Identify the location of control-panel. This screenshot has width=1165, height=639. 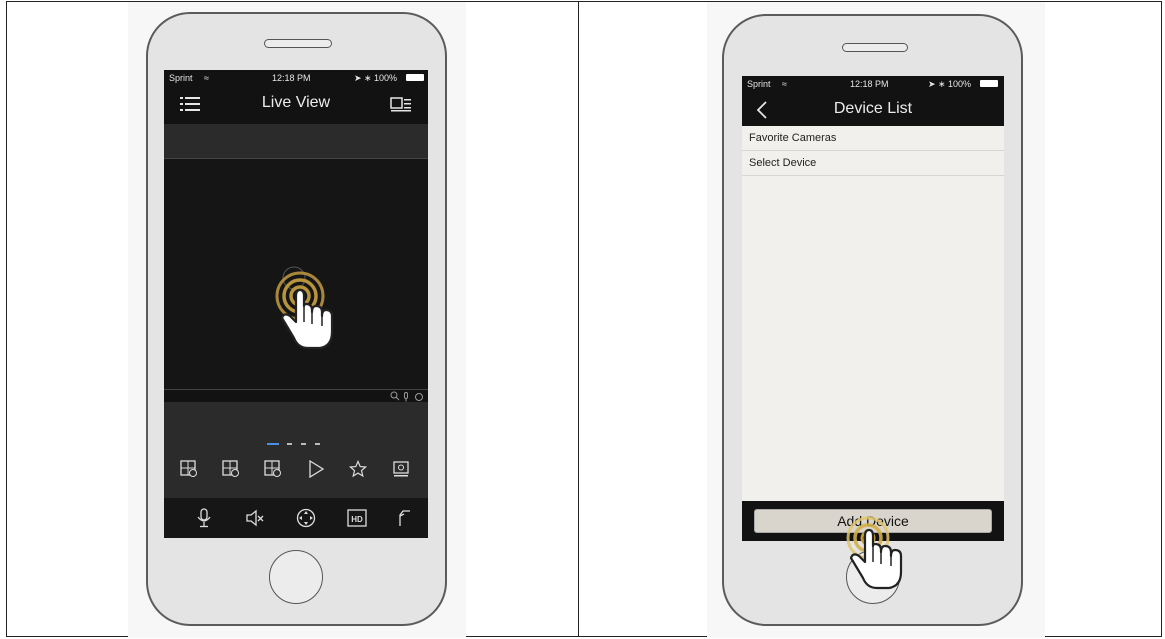
(296, 450).